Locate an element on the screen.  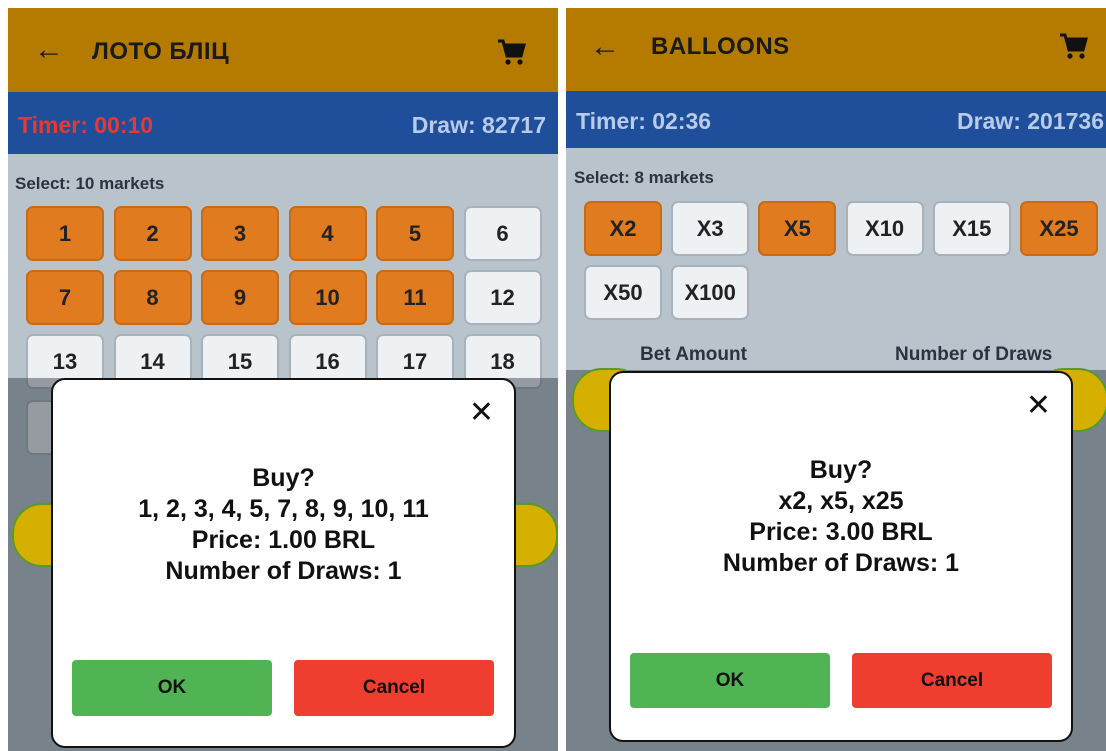
market-button: X3 is located at coordinates (710, 228).